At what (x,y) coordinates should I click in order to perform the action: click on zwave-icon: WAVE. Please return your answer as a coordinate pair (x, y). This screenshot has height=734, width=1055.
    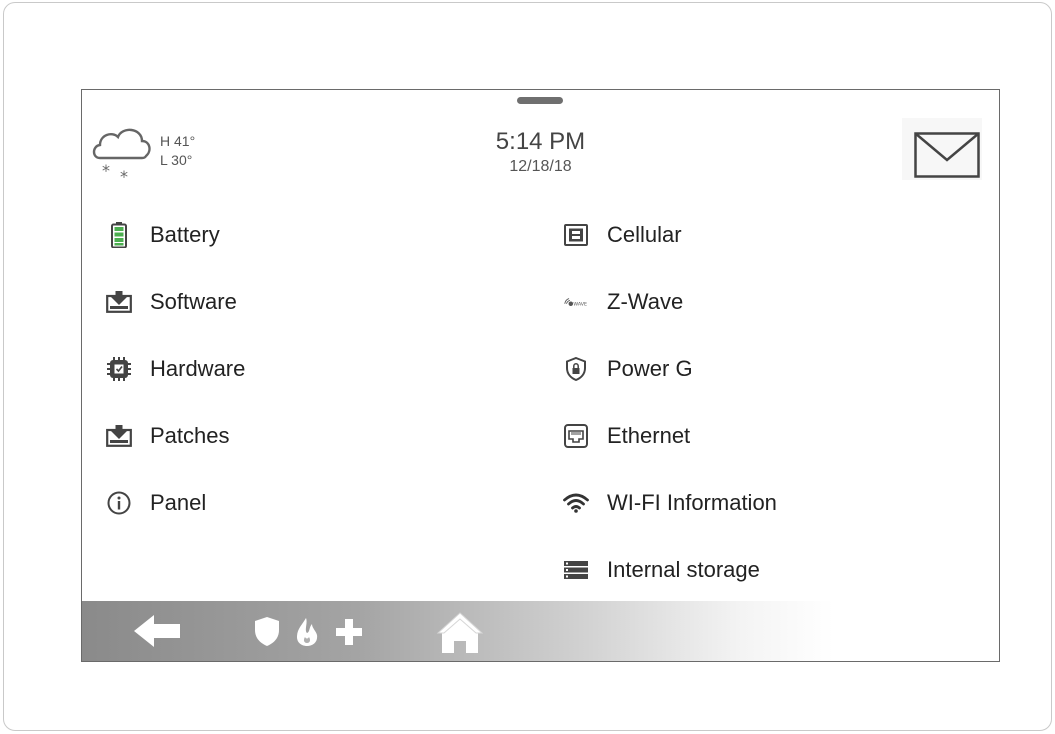
    Looking at the image, I should click on (576, 302).